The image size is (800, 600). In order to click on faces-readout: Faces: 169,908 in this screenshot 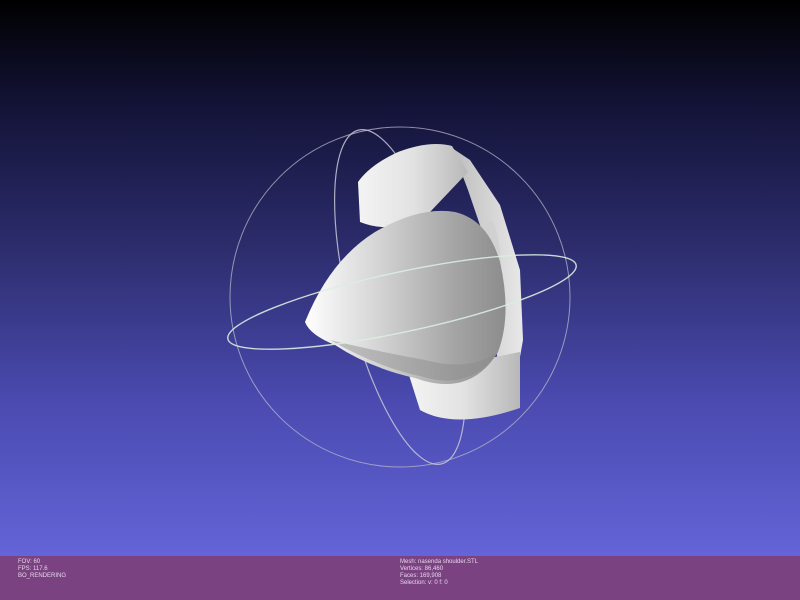, I will do `click(421, 576)`.